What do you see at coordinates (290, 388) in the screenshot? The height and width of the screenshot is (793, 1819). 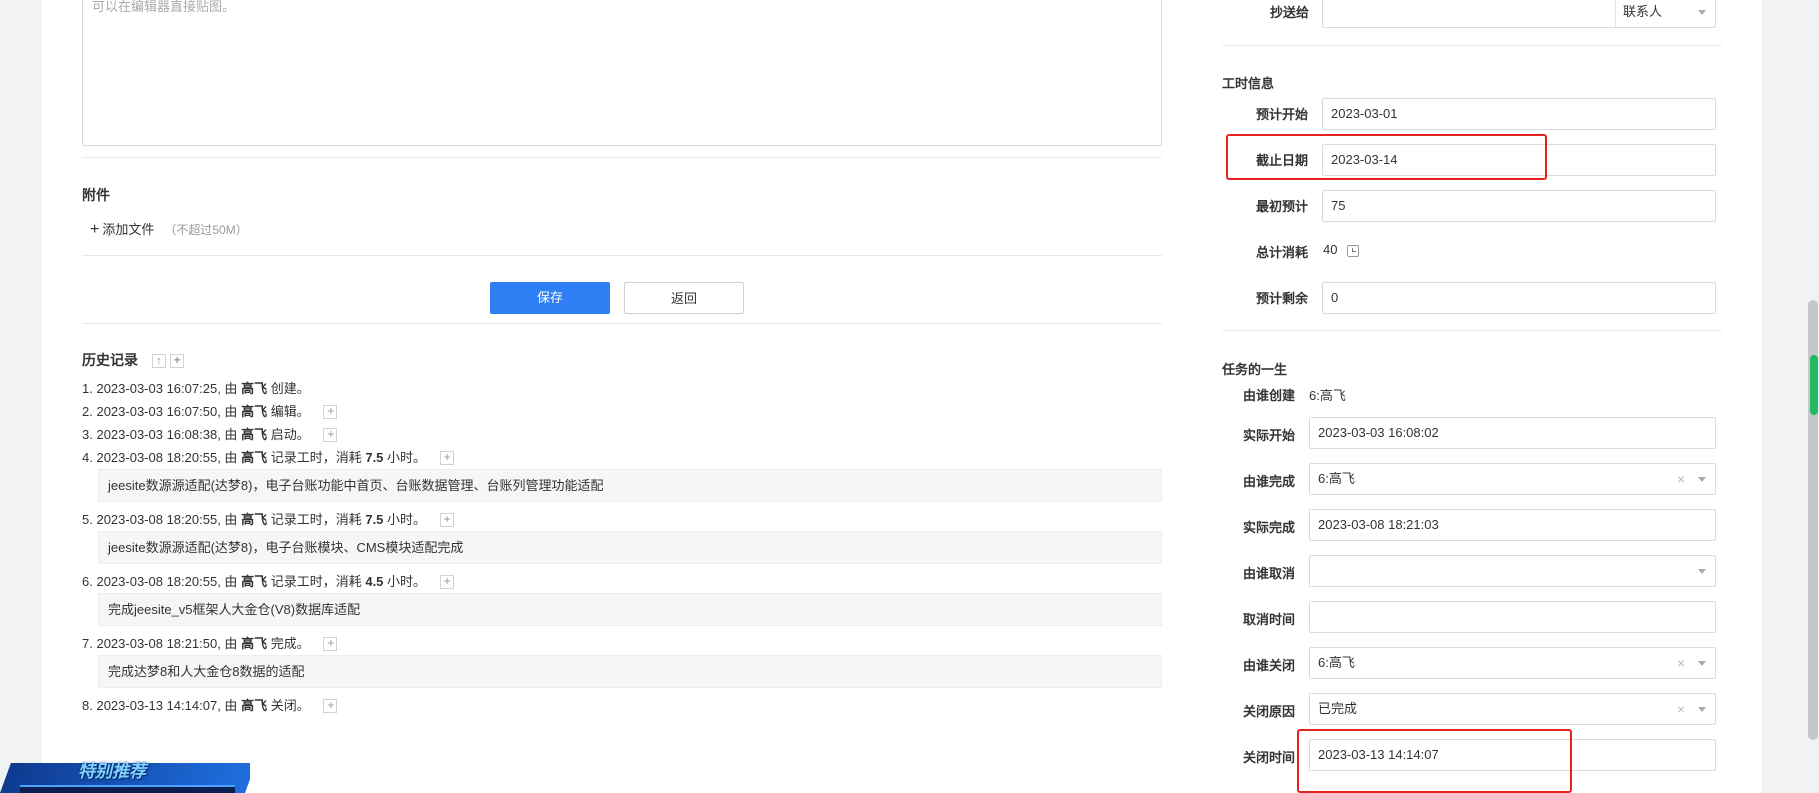 I see `entry-action: 创建。` at bounding box center [290, 388].